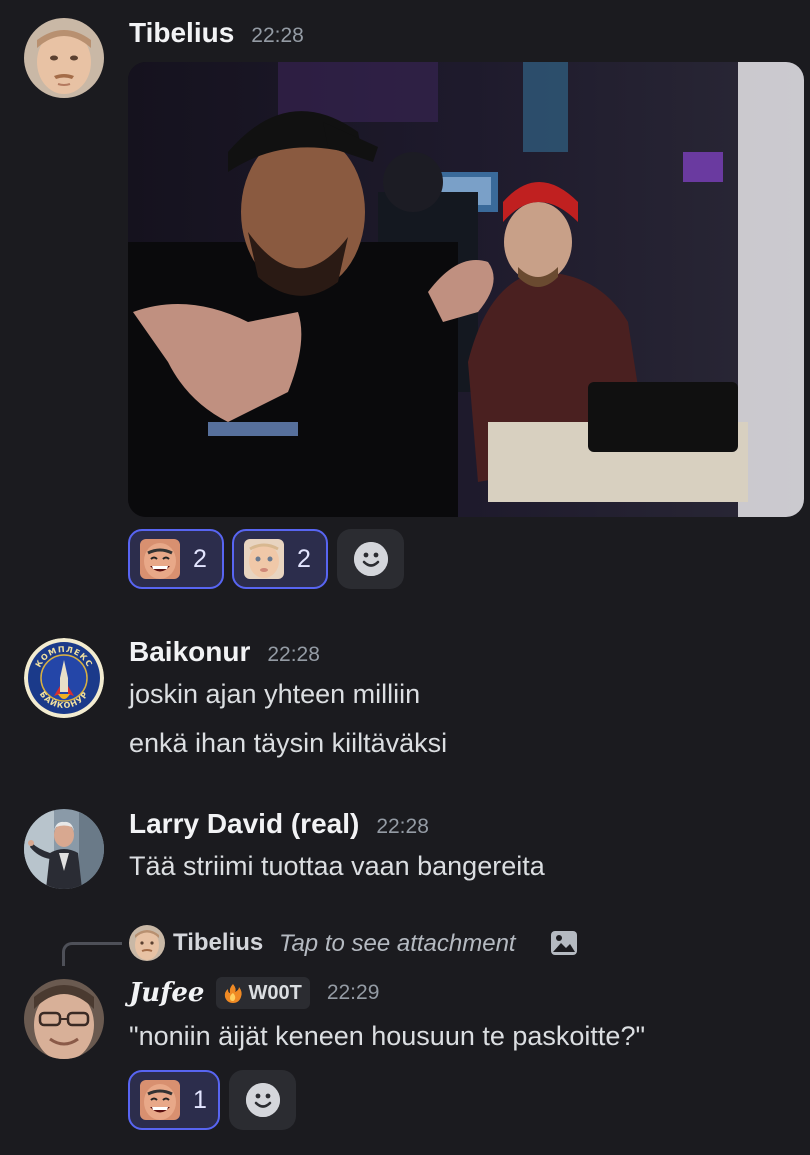 The height and width of the screenshot is (1155, 810). What do you see at coordinates (337, 866) in the screenshot?
I see `message-text: Tää striimi tuottaa vaan bangereita` at bounding box center [337, 866].